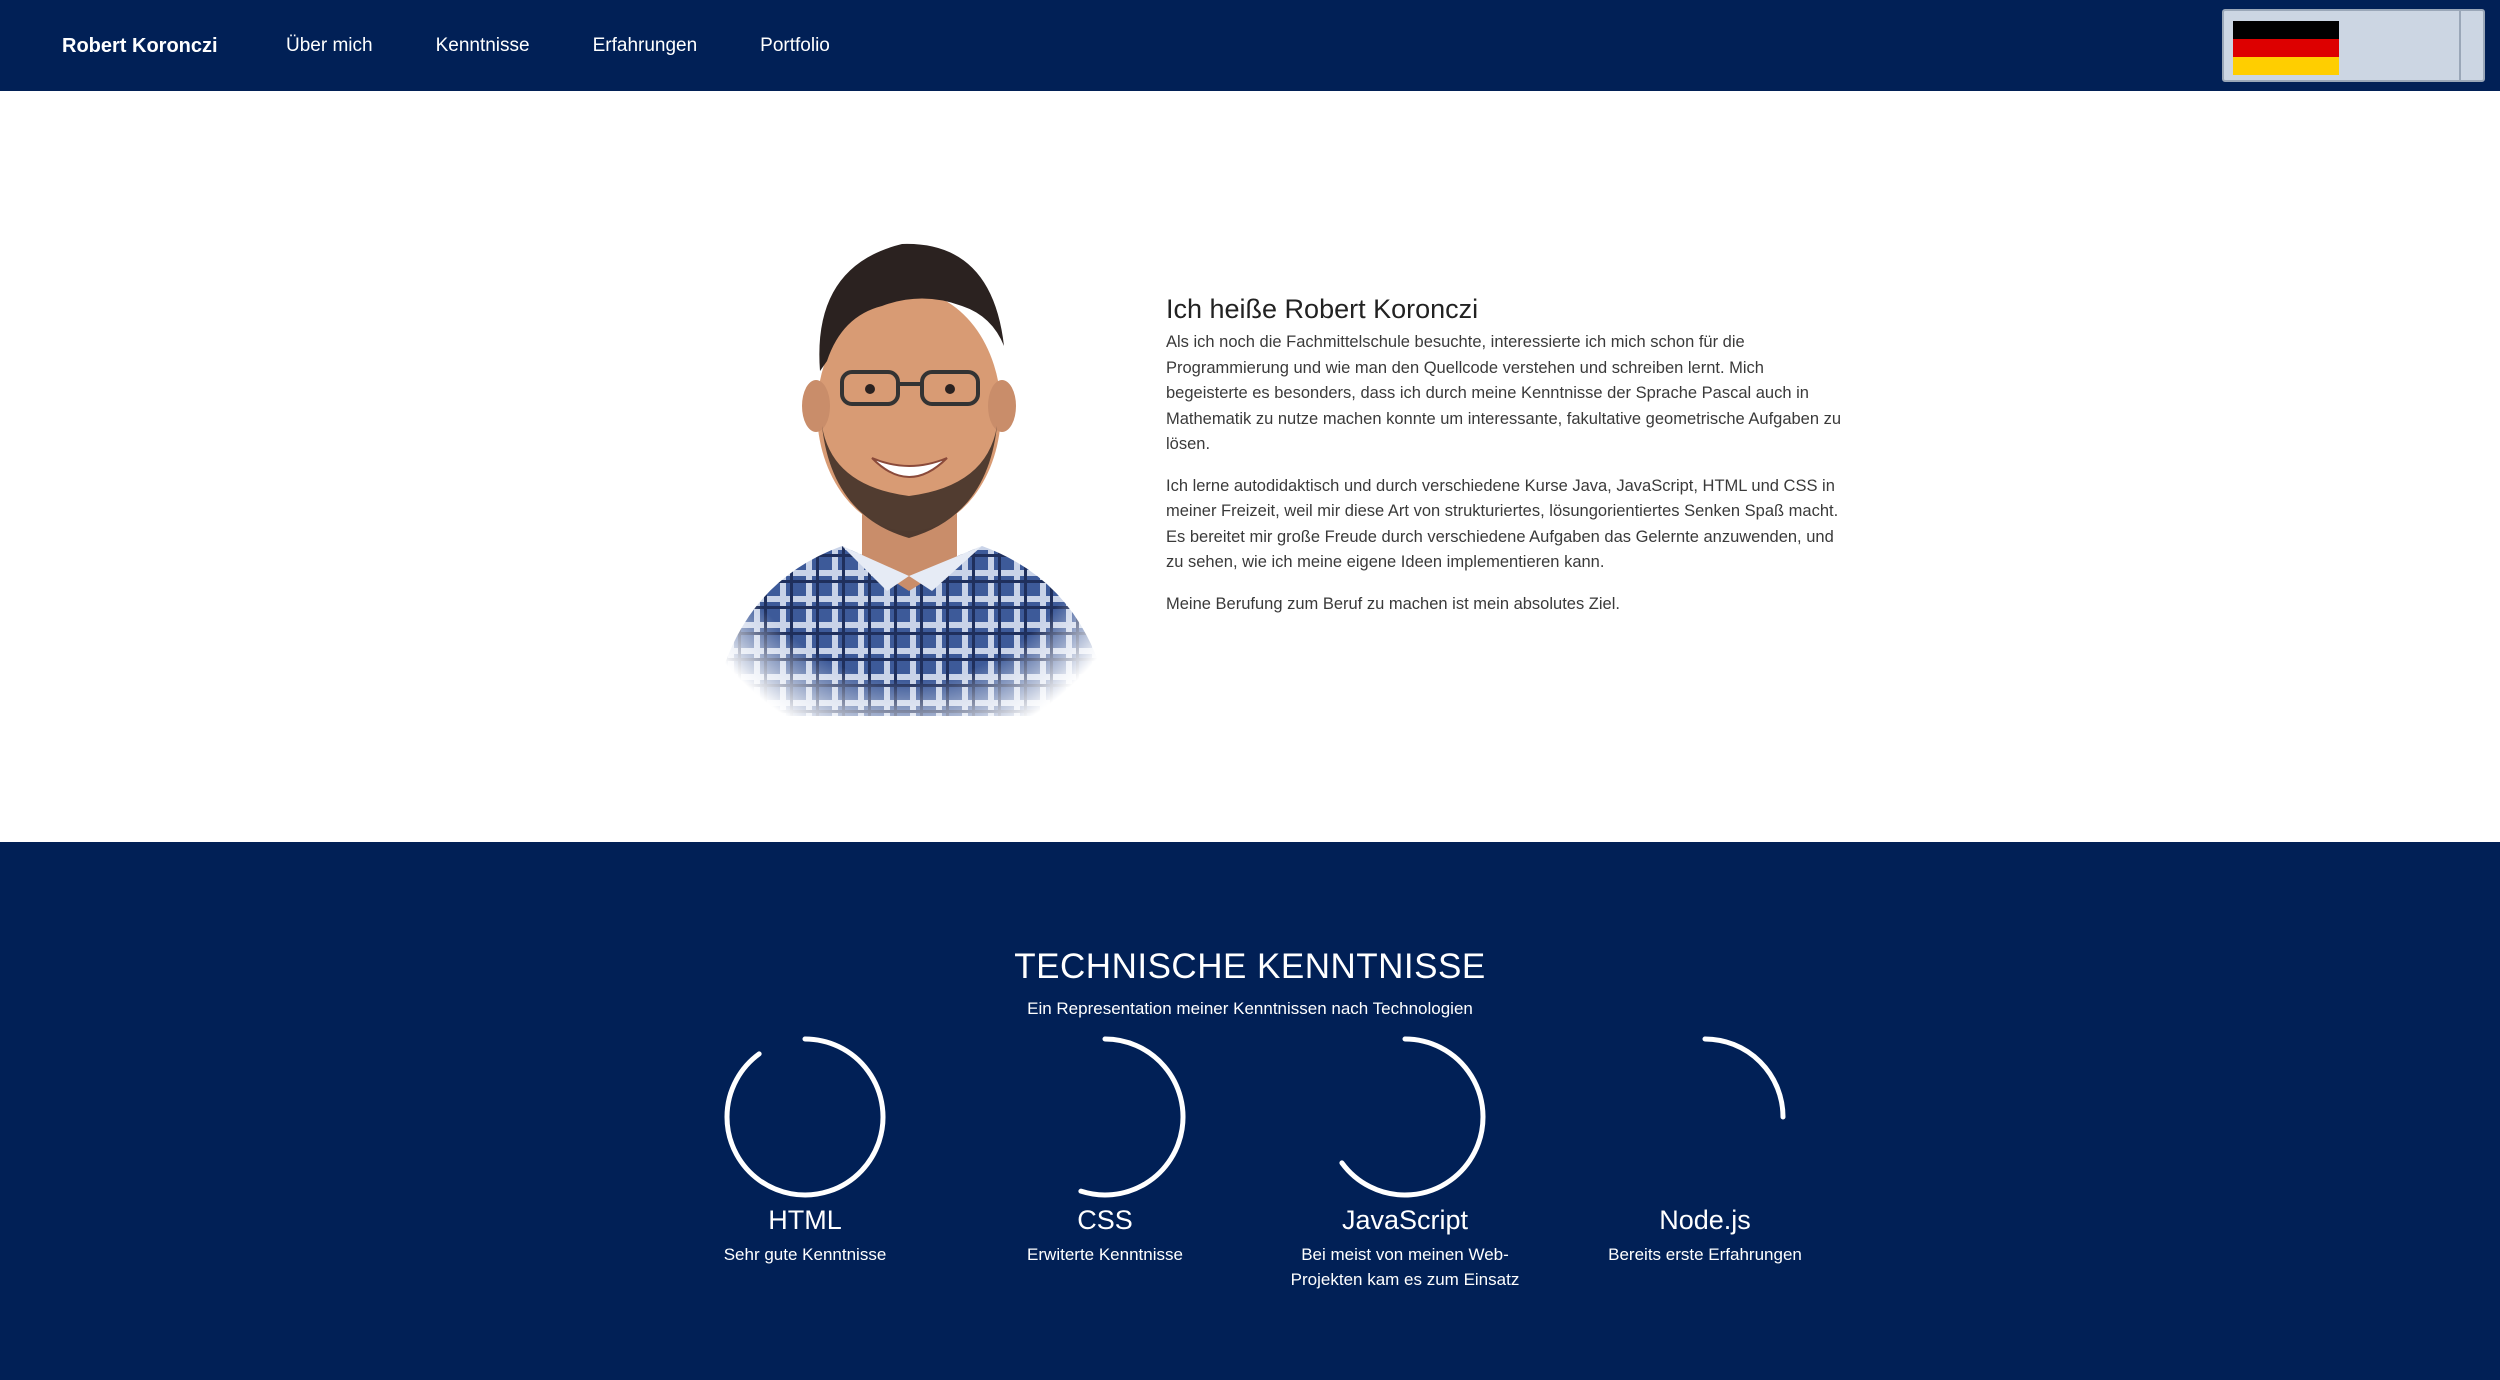 The height and width of the screenshot is (1380, 2500). I want to click on skill-css-name: CSS, so click(1105, 1220).